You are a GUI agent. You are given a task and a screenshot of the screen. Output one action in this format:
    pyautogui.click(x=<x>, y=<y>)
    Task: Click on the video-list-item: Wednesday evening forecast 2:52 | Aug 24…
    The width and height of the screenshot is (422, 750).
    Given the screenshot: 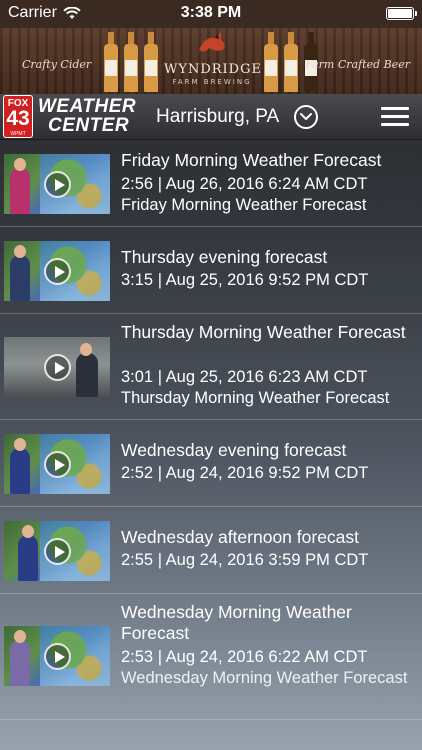 What is the action you would take?
    pyautogui.click(x=211, y=463)
    